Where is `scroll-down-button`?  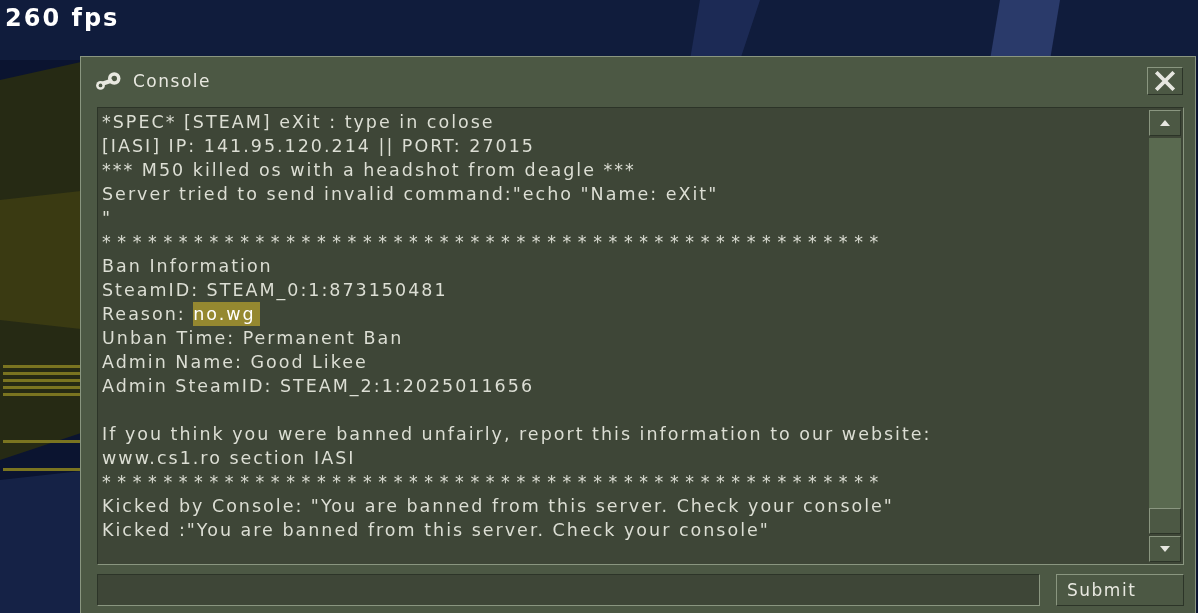
scroll-down-button is located at coordinates (1165, 549).